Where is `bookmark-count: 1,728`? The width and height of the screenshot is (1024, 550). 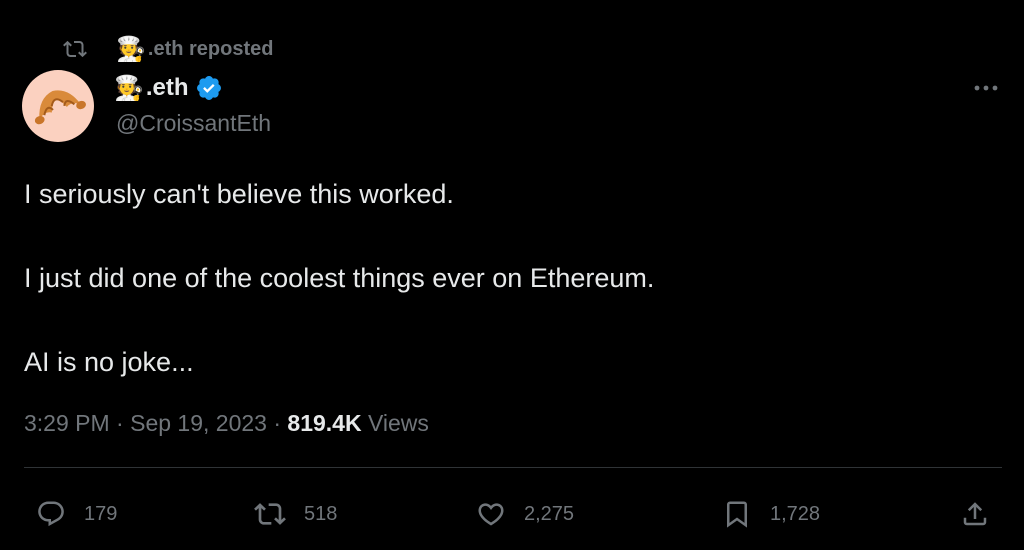 bookmark-count: 1,728 is located at coordinates (795, 513).